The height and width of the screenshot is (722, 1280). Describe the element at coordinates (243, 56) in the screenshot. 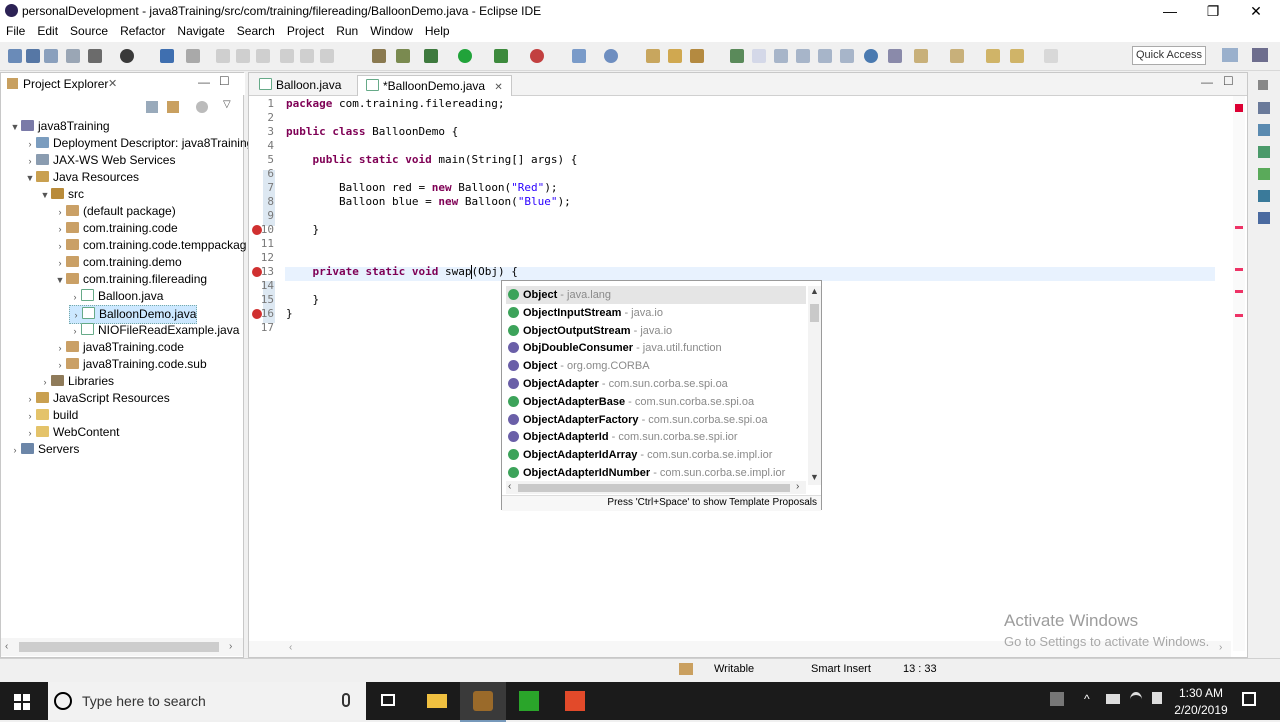

I see `suspend-icon` at that location.